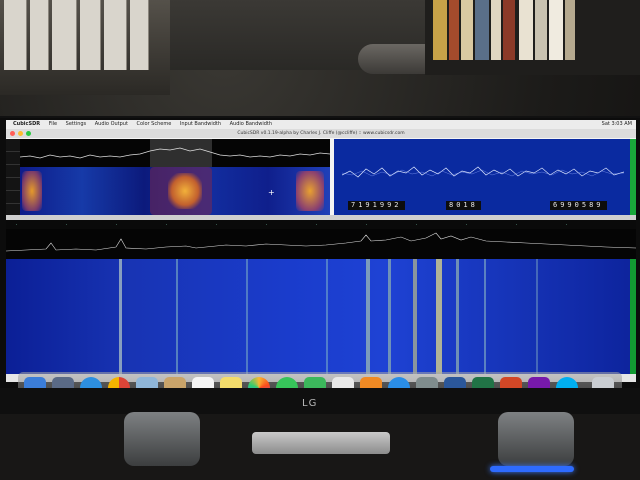 This screenshot has height=480, width=640. I want to click on demod-spectrum, so click(175, 153).